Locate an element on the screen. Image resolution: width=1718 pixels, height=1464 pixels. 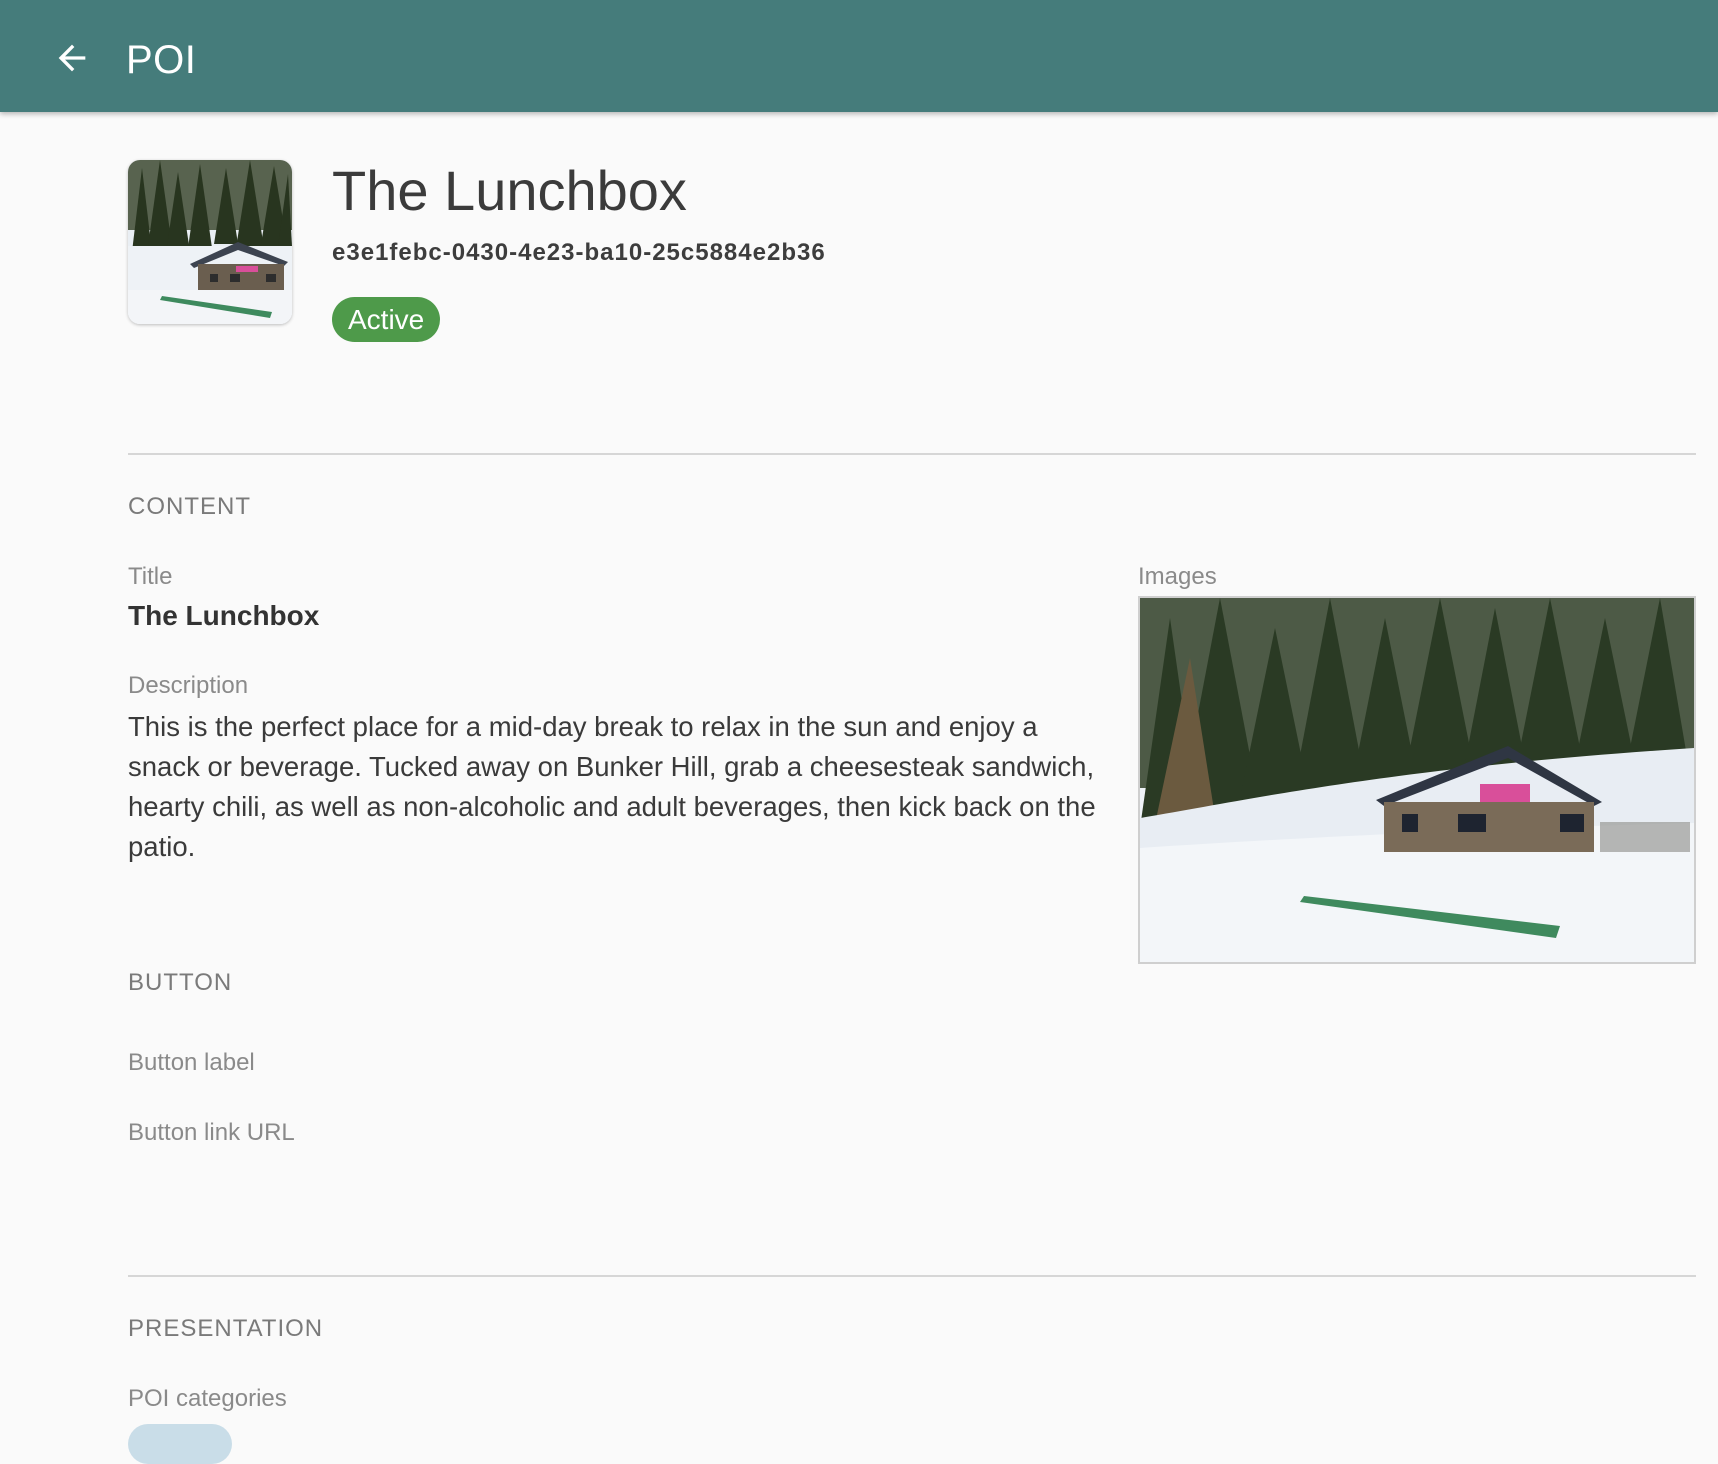
poi-name-heading: The Lunchbox is located at coordinates (509, 190).